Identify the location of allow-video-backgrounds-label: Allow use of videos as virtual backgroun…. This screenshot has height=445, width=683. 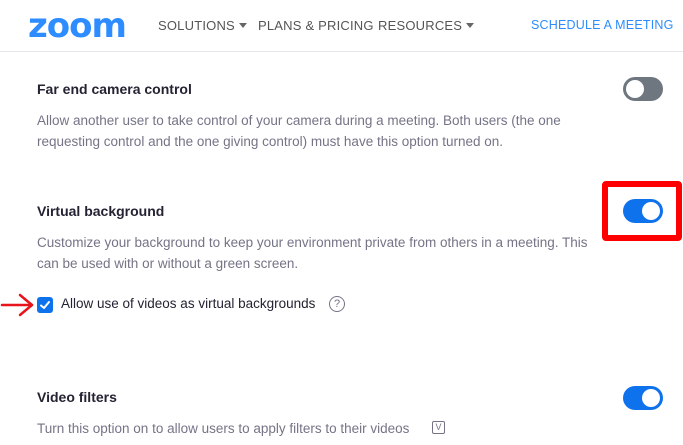
(188, 303).